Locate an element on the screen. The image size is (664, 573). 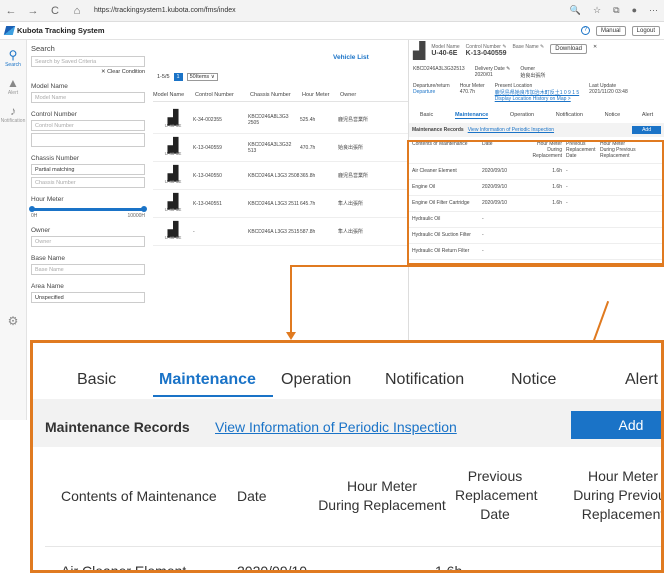
row-hour: 1.6h is located at coordinates (449, 568).